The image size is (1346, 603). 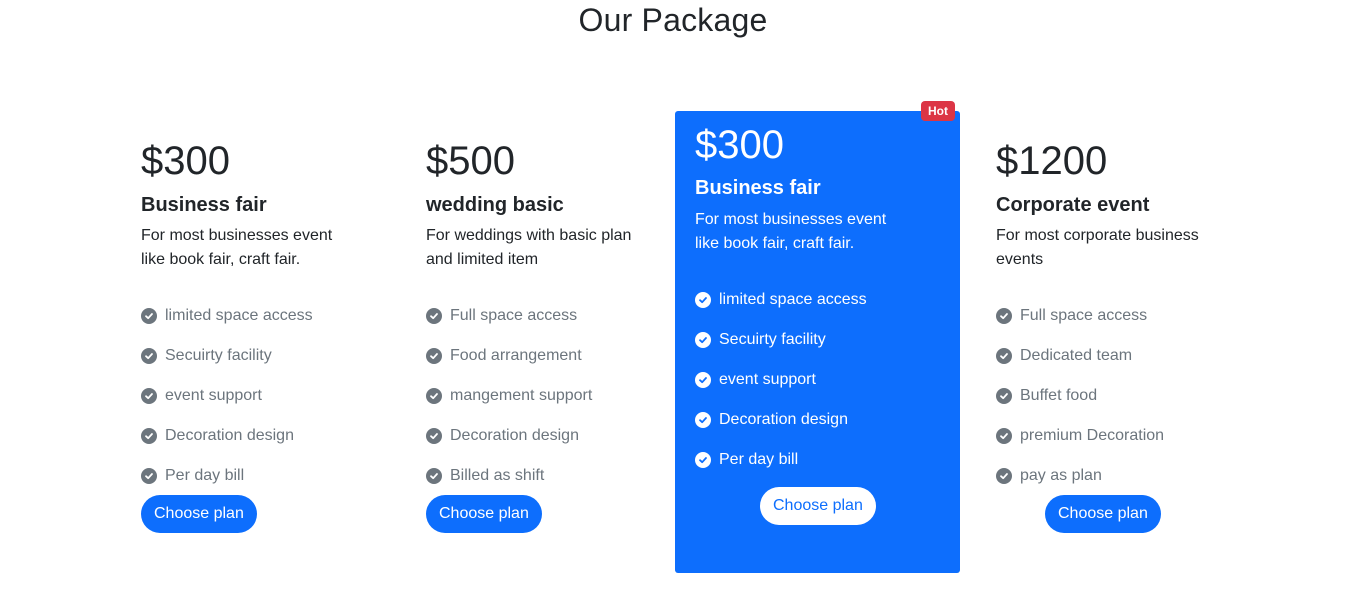 I want to click on feature-item: Buffet food, so click(x=1080, y=396).